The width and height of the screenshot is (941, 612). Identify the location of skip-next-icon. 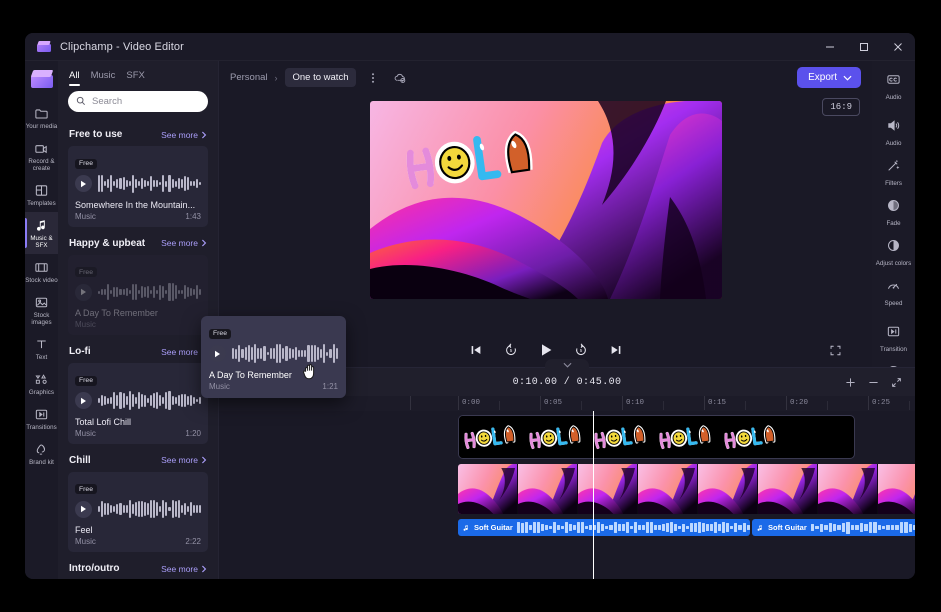
(616, 350).